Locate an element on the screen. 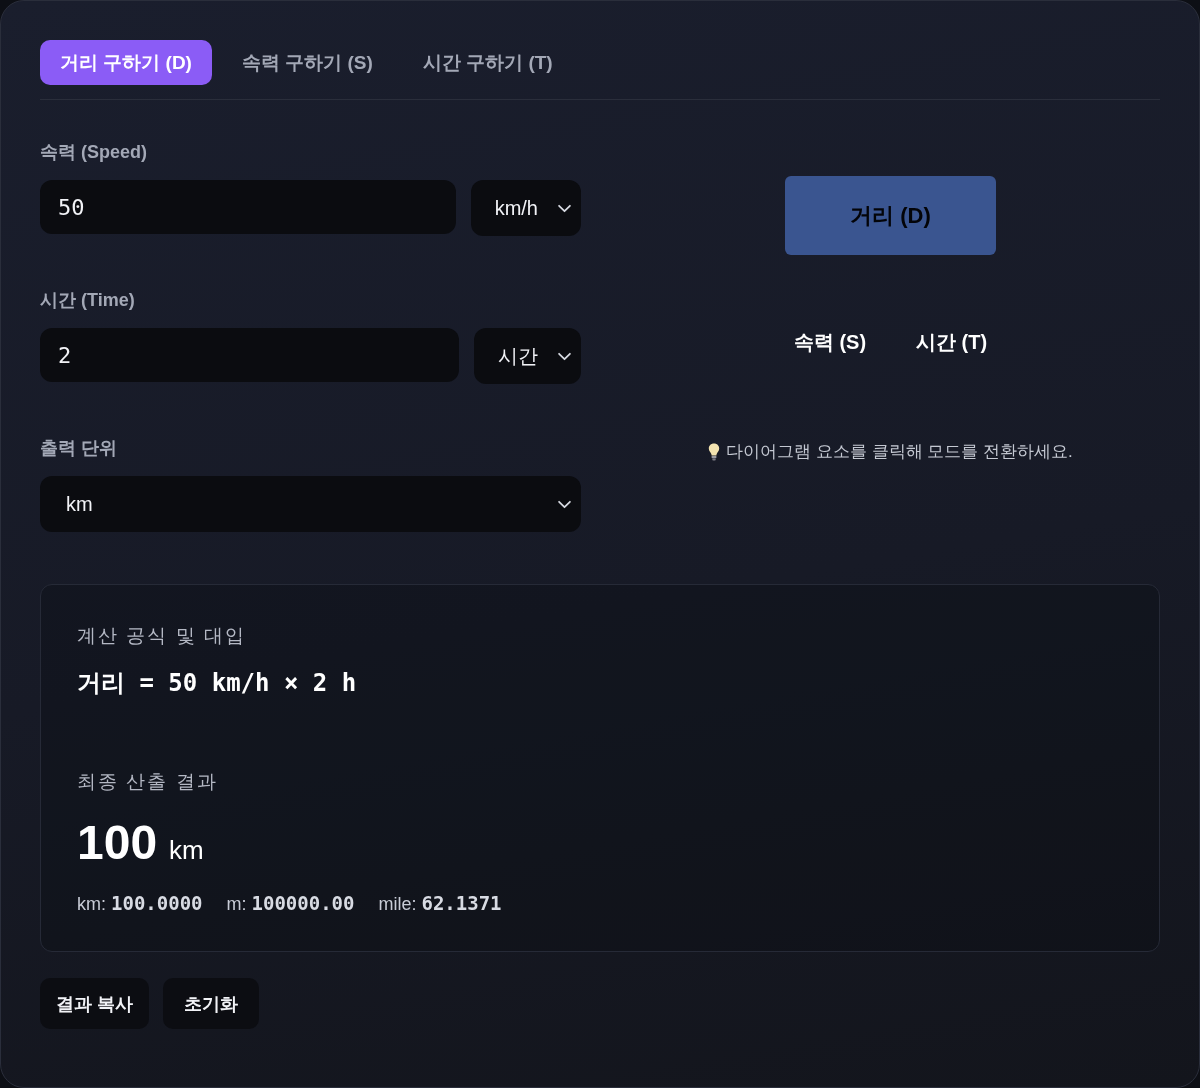 Image resolution: width=1200 pixels, height=1088 pixels. conversion-value: 62.1371 is located at coordinates (461, 903).